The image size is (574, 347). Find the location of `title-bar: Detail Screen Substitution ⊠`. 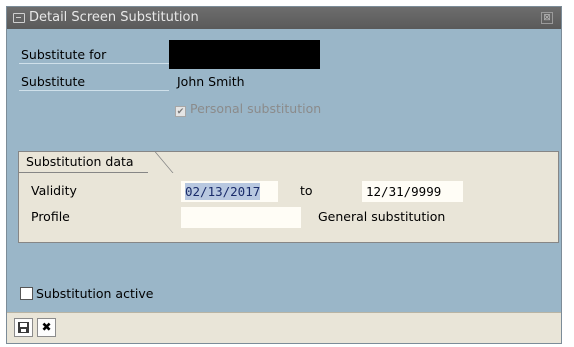

title-bar: Detail Screen Substitution ⊠ is located at coordinates (284, 18).